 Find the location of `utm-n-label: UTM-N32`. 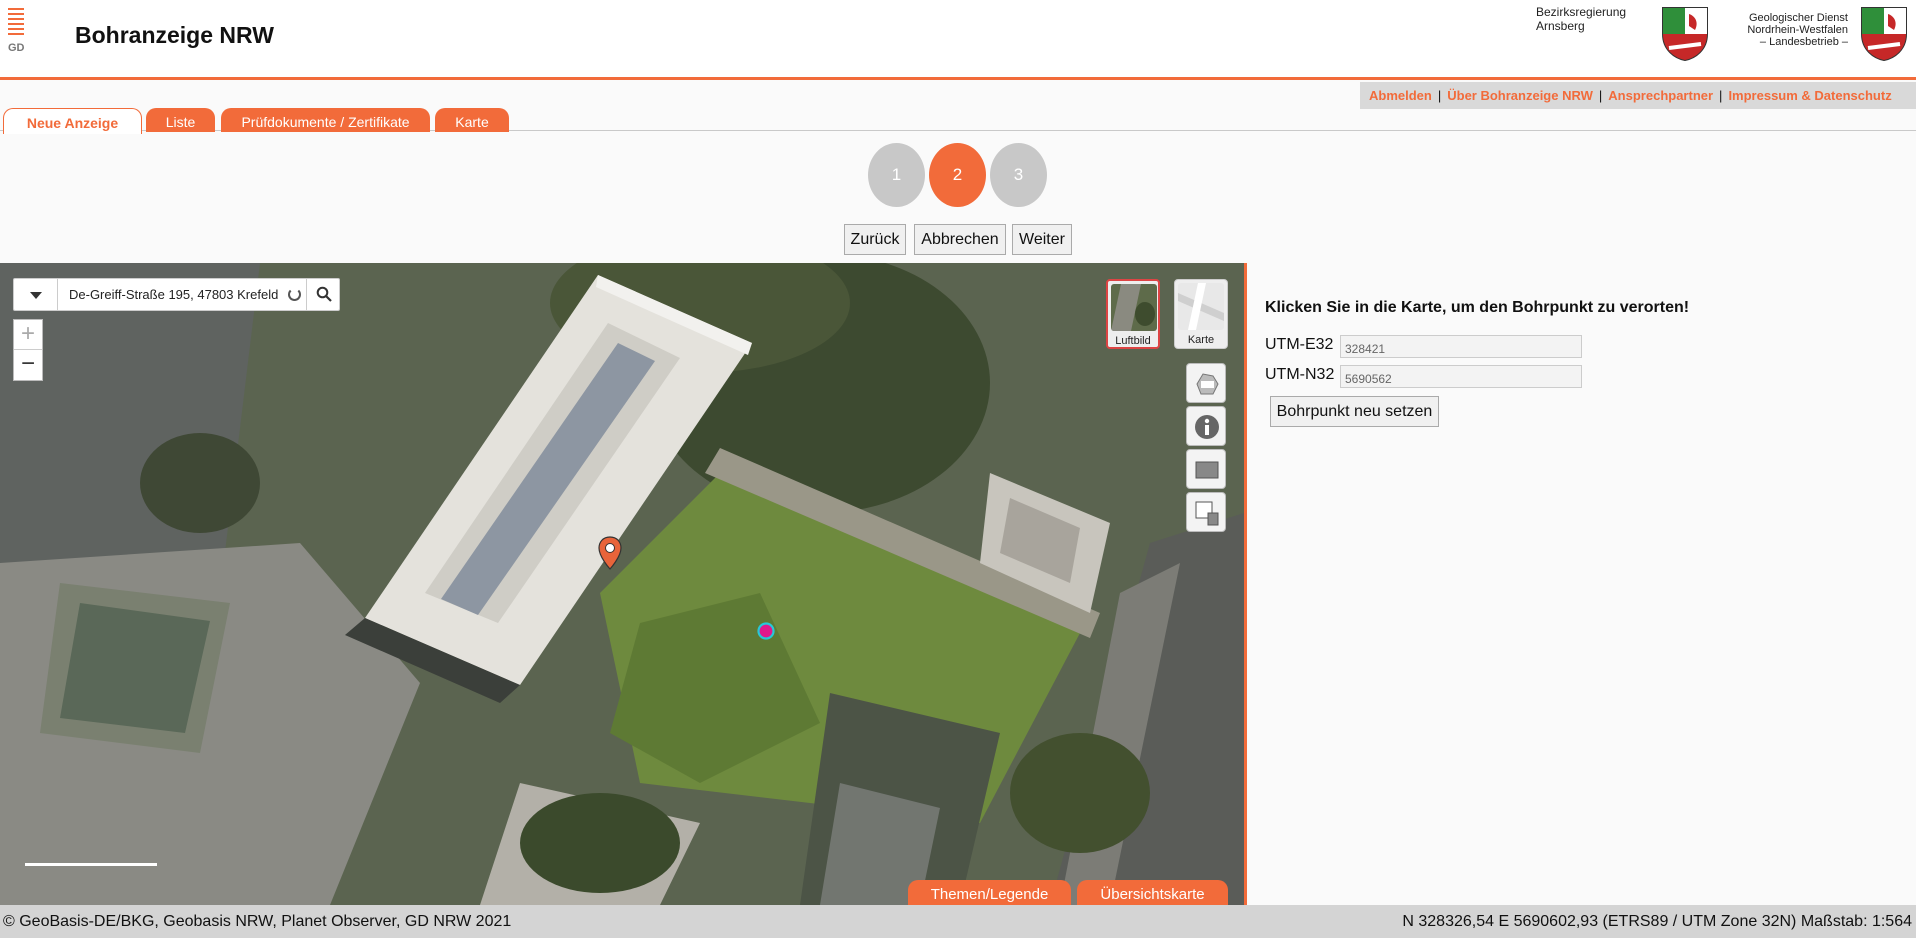

utm-n-label: UTM-N32 is located at coordinates (1300, 374).